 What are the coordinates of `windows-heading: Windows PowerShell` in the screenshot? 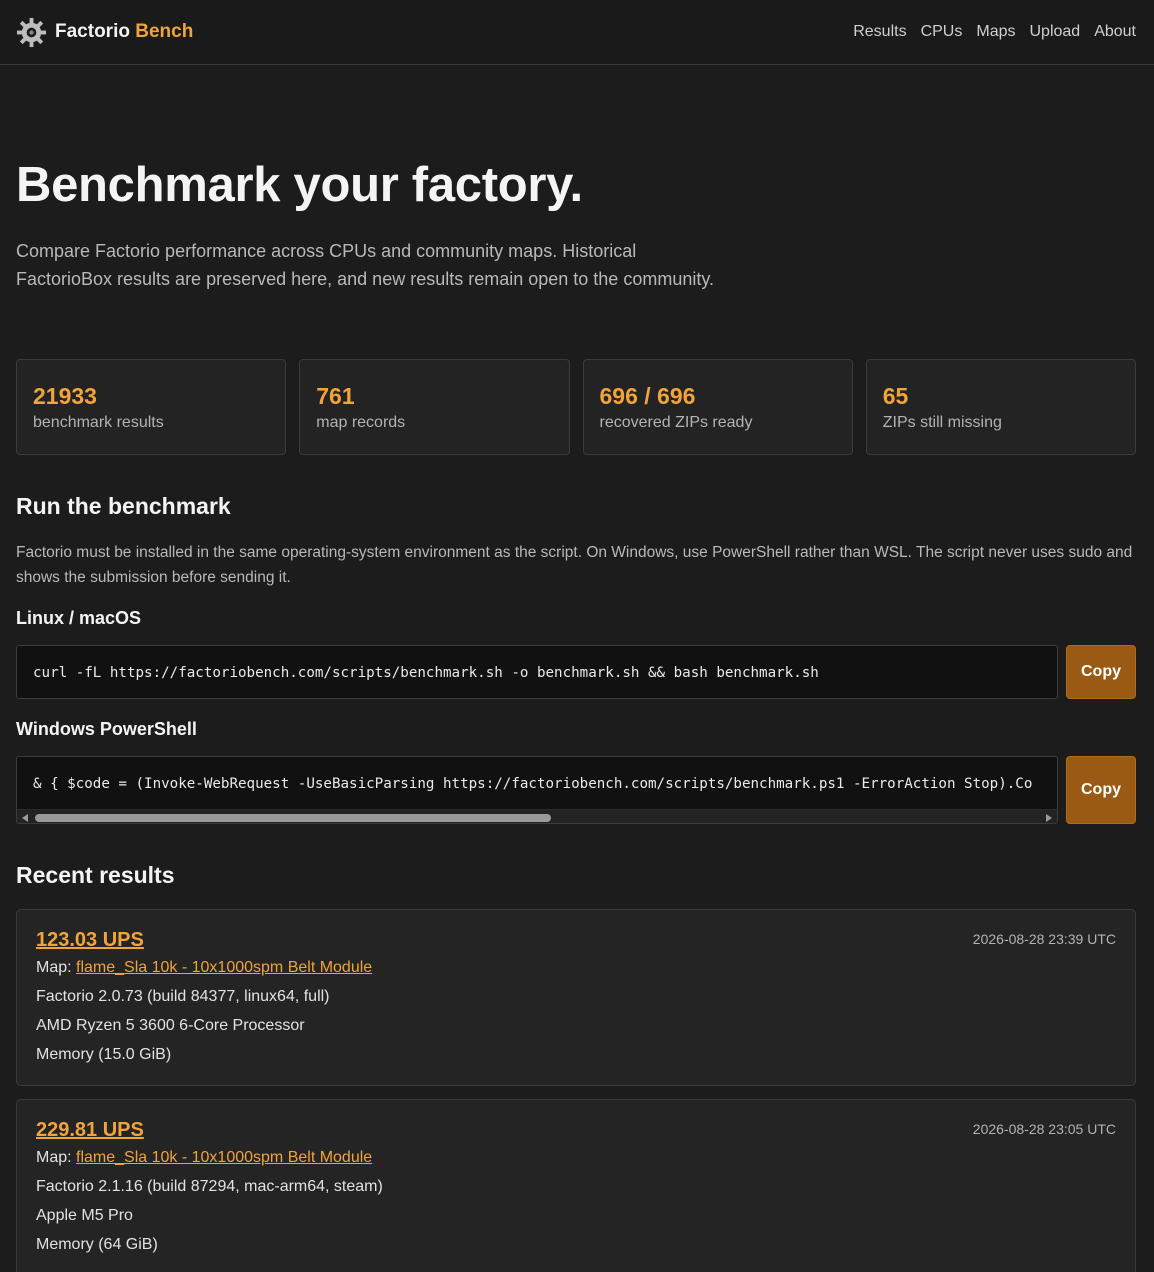 It's located at (106, 729).